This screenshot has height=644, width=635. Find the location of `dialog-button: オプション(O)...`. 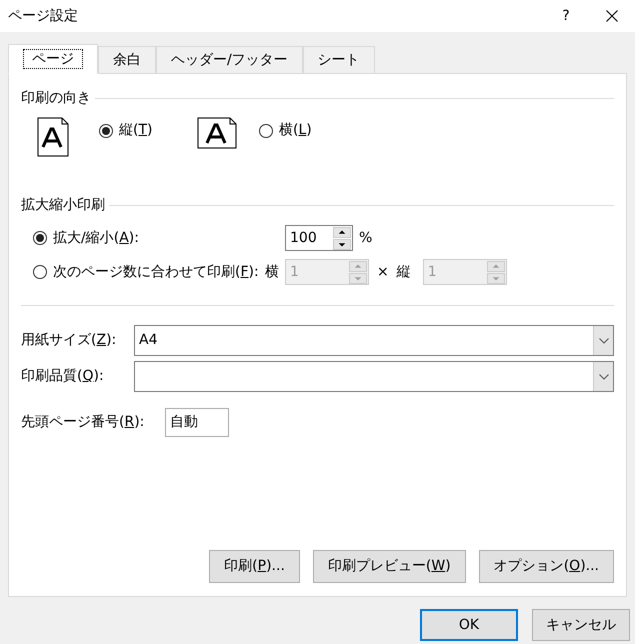

dialog-button: オプション(O)... is located at coordinates (546, 566).